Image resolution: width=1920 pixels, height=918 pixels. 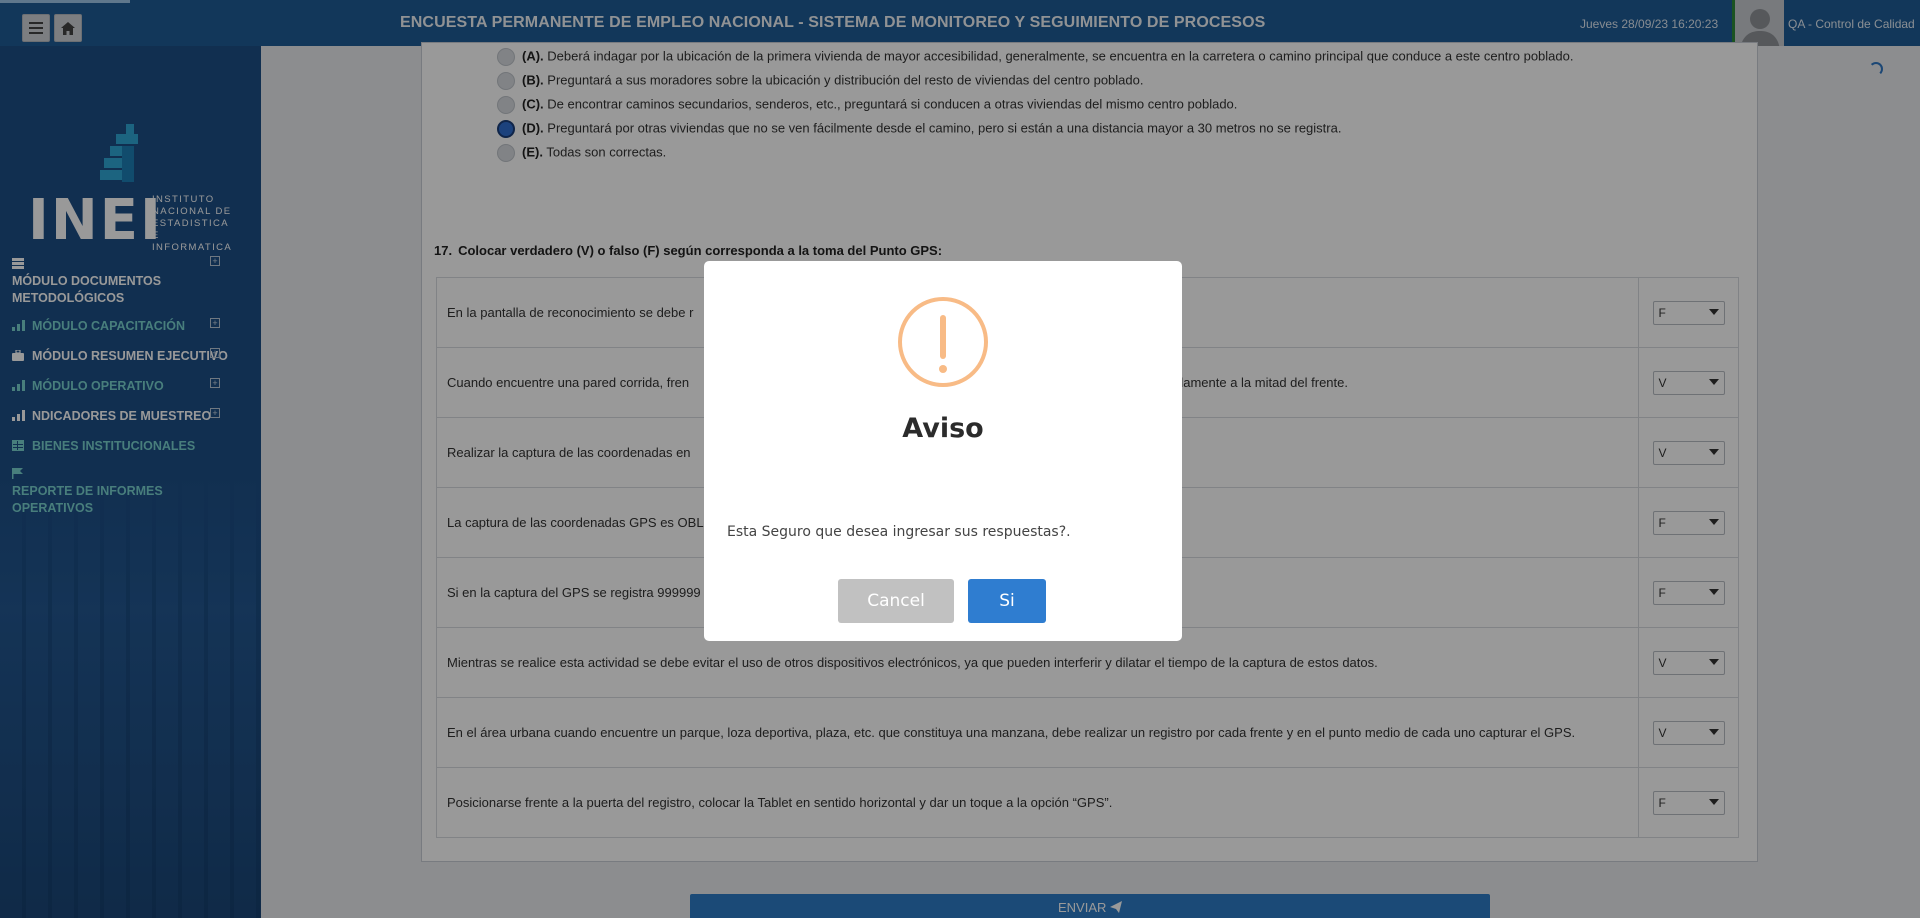 What do you see at coordinates (1007, 601) in the screenshot?
I see `confirm-button: Si` at bounding box center [1007, 601].